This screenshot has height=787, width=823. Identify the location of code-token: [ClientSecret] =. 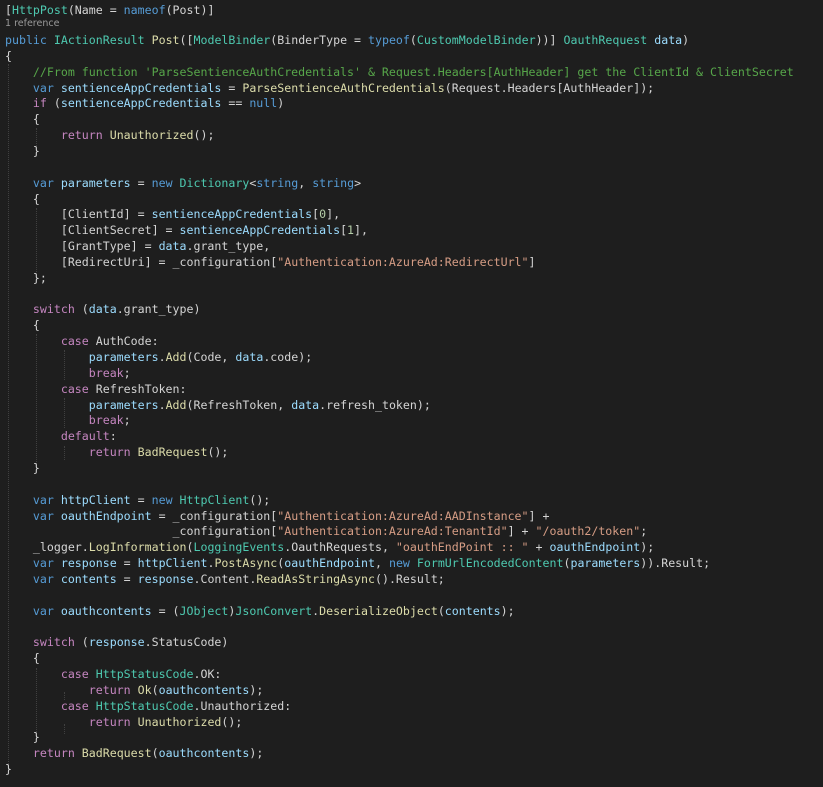
(92, 230).